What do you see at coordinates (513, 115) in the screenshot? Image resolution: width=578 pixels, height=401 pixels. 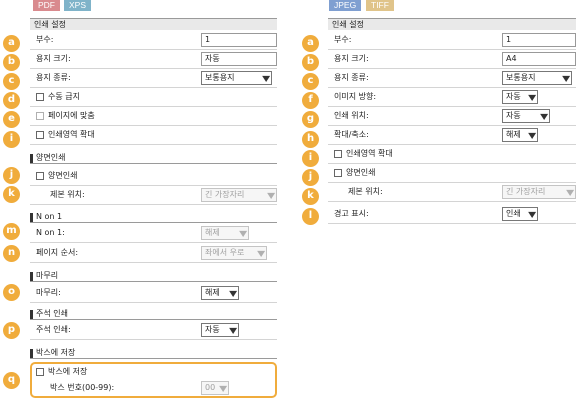 I see `position-value: 자동` at bounding box center [513, 115].